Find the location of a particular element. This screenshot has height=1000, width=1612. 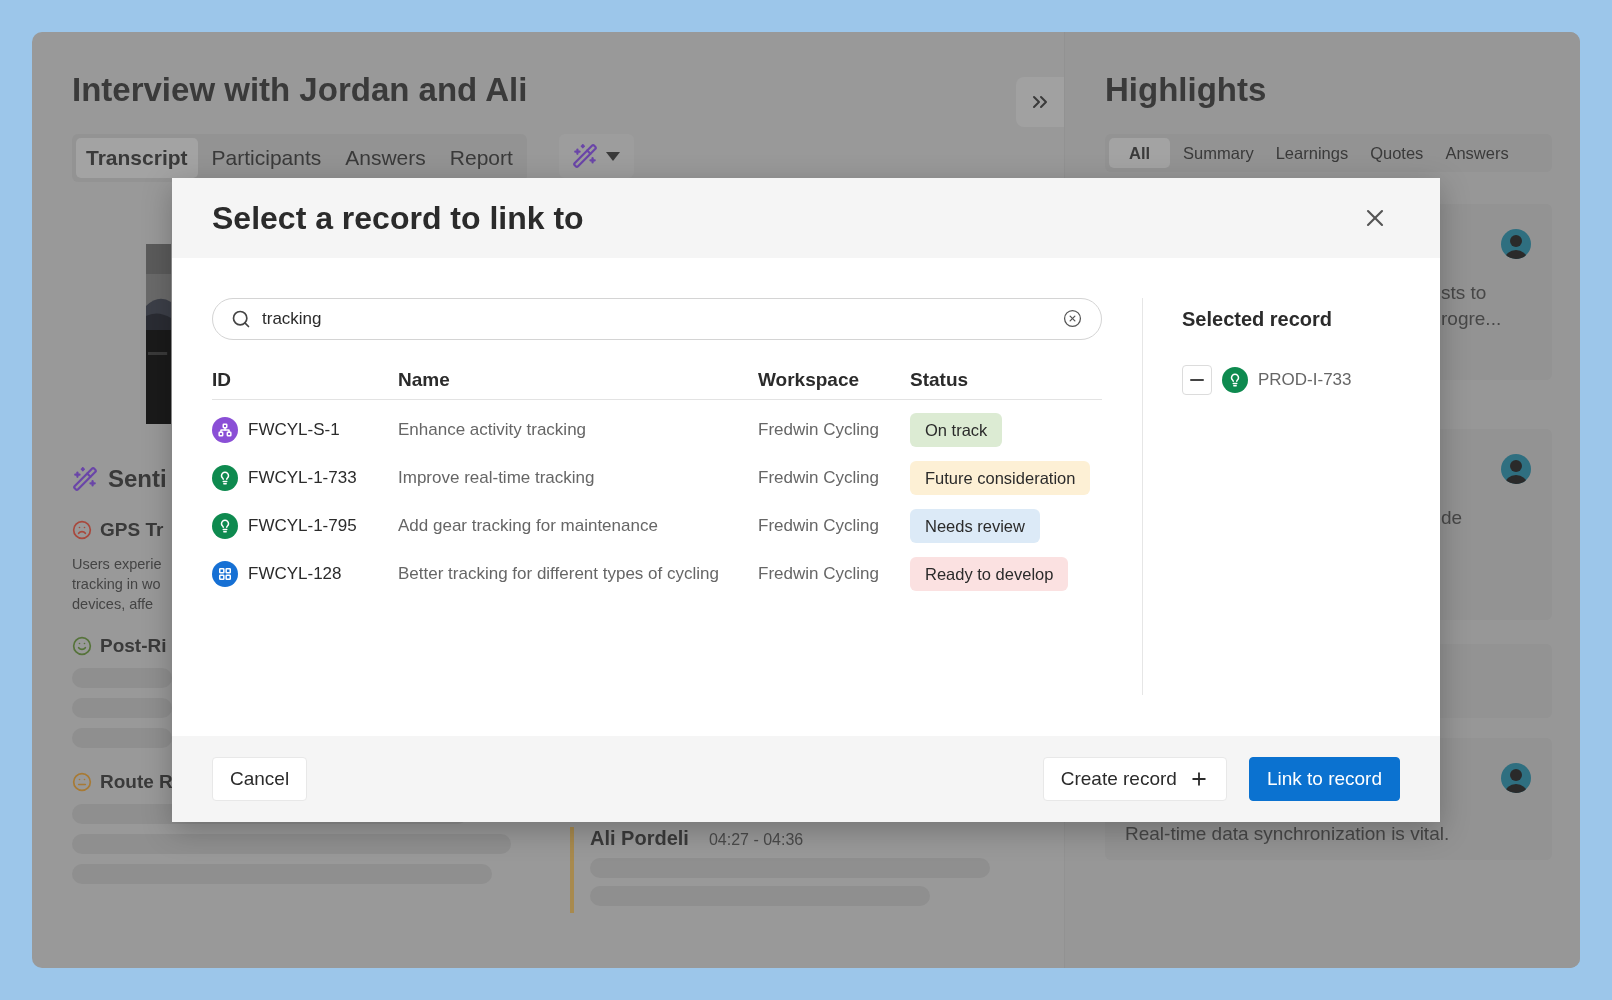

theme-title: GPS Tr is located at coordinates (132, 530).